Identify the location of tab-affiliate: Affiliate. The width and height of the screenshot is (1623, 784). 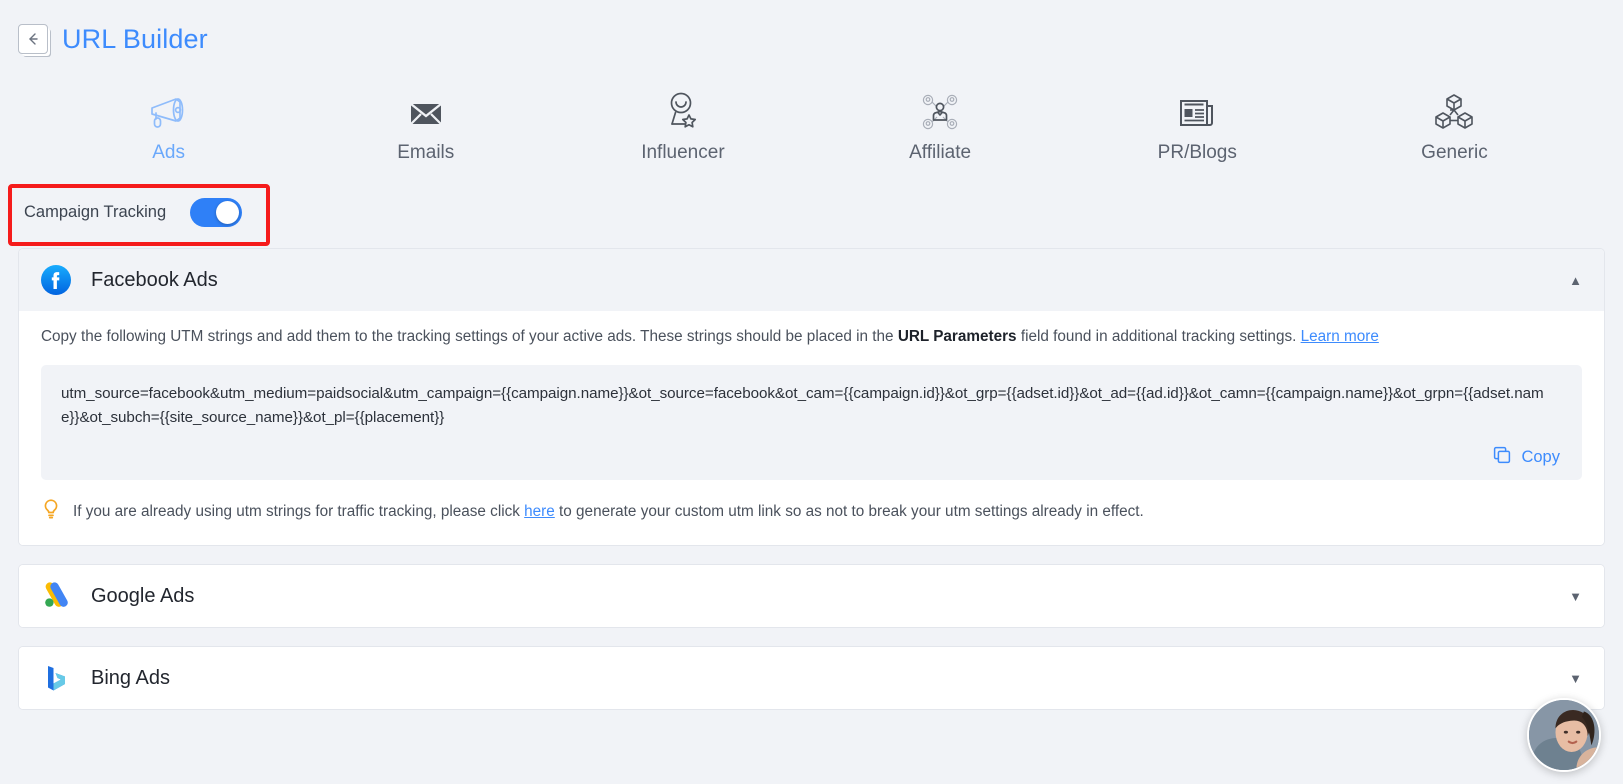
(940, 128).